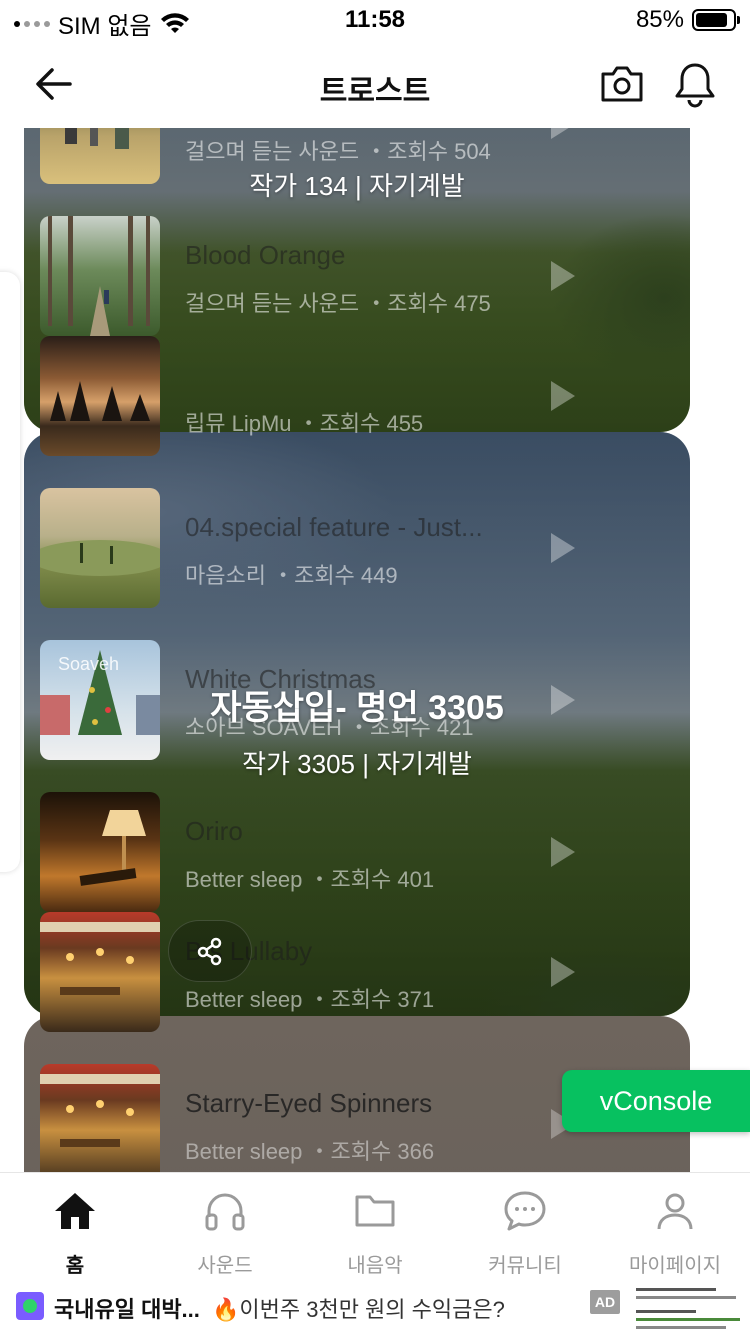 This screenshot has width=750, height=1334. I want to click on share-button, so click(210, 951).